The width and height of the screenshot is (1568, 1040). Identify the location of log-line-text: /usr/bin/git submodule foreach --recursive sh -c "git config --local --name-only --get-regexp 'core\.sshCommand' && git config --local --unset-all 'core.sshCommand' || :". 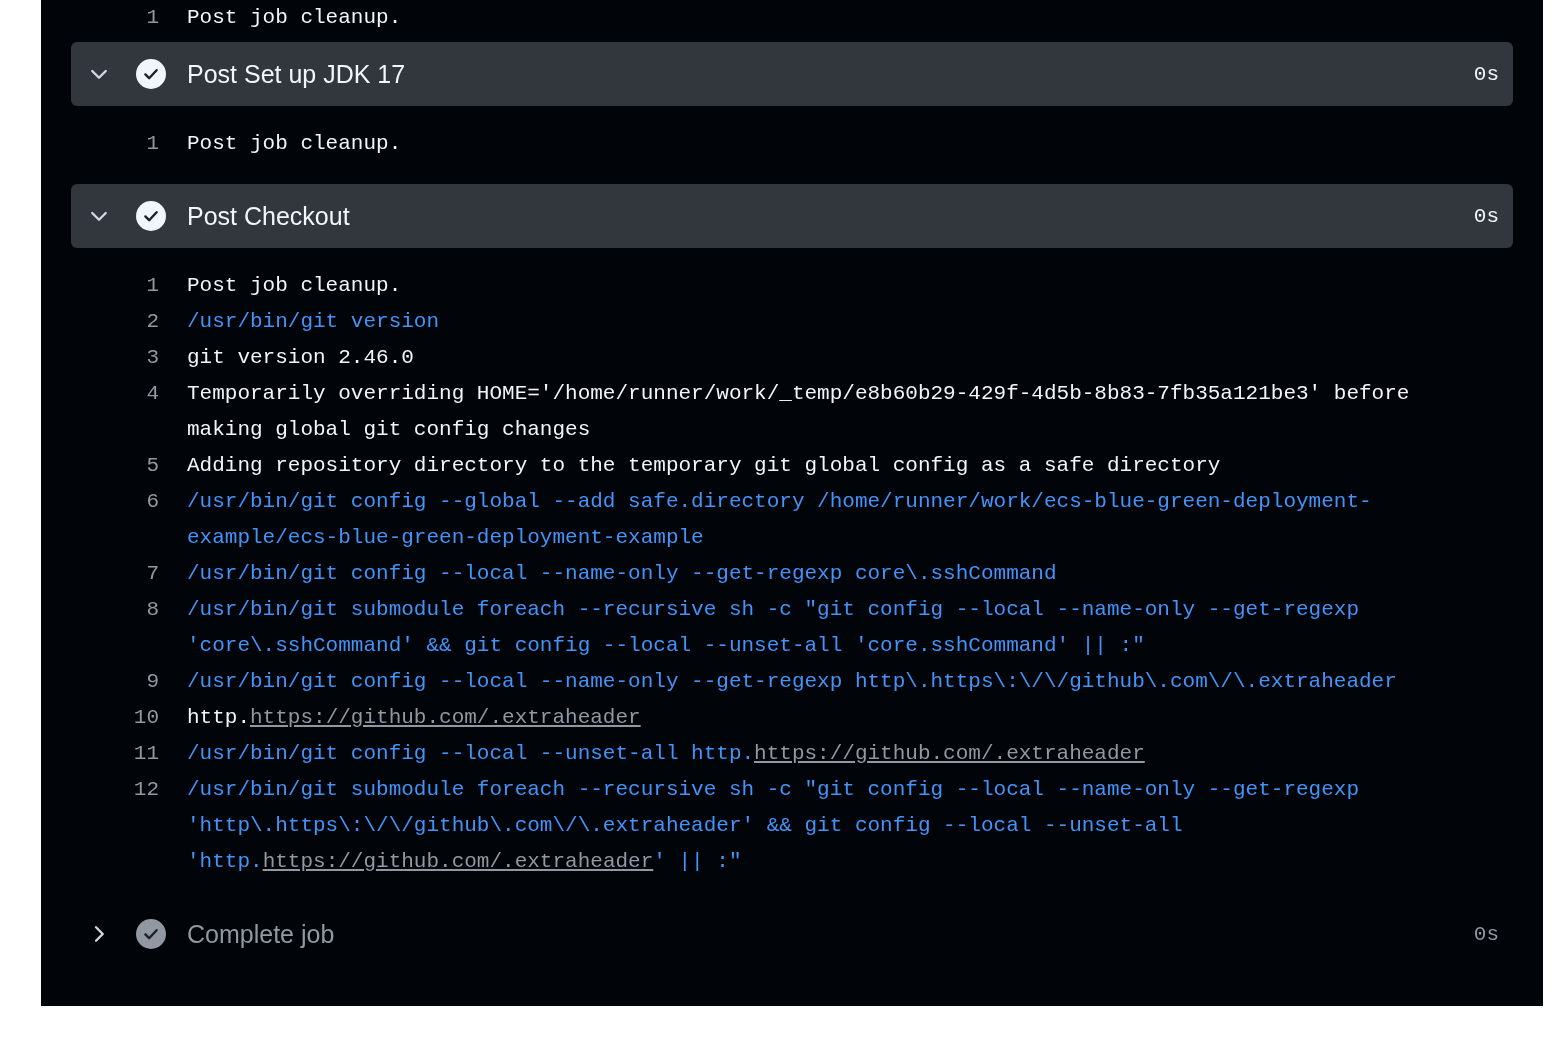
(773, 628).